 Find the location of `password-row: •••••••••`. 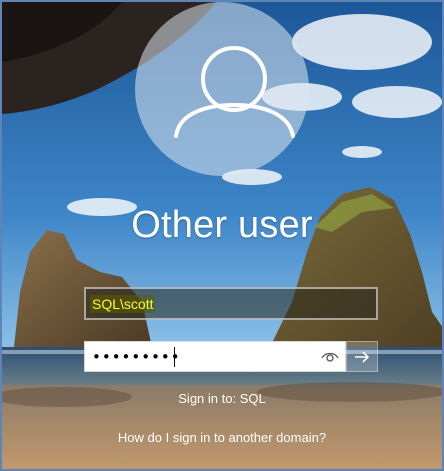

password-row: ••••••••• is located at coordinates (231, 356).